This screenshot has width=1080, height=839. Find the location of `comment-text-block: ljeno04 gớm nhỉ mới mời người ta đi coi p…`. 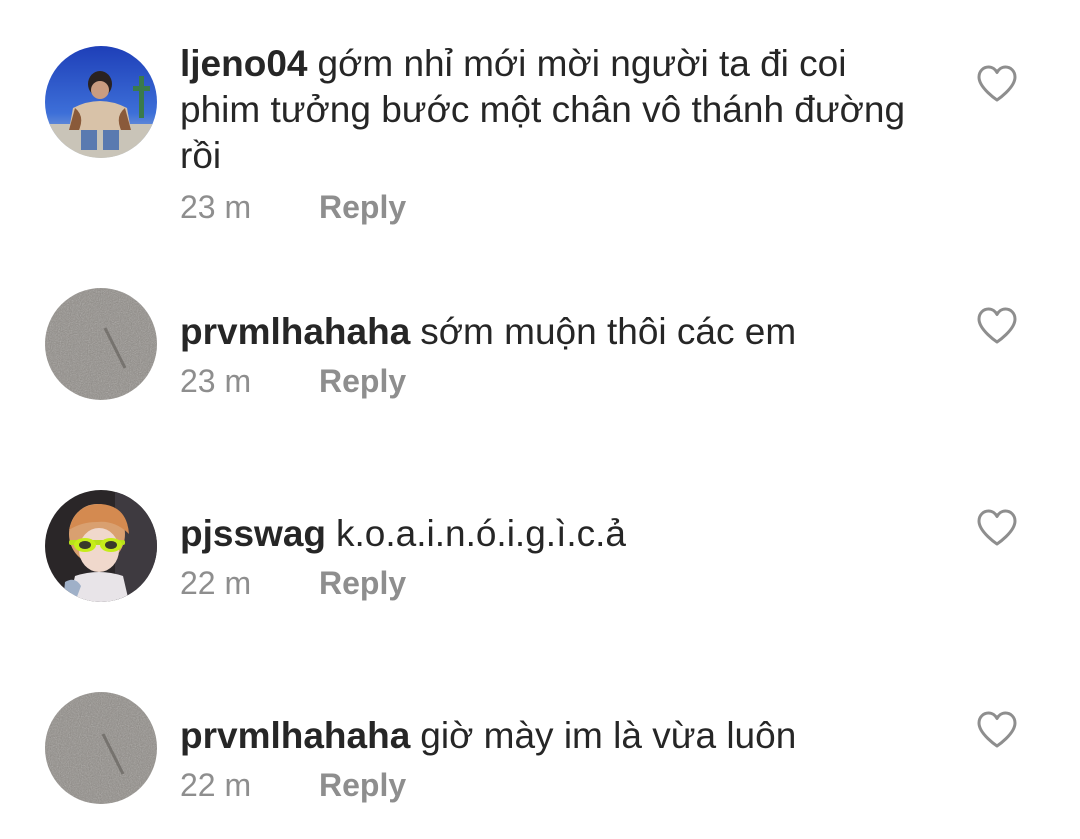

comment-text-block: ljeno04 gớm nhỉ mới mời người ta đi coi p… is located at coordinates (550, 110).